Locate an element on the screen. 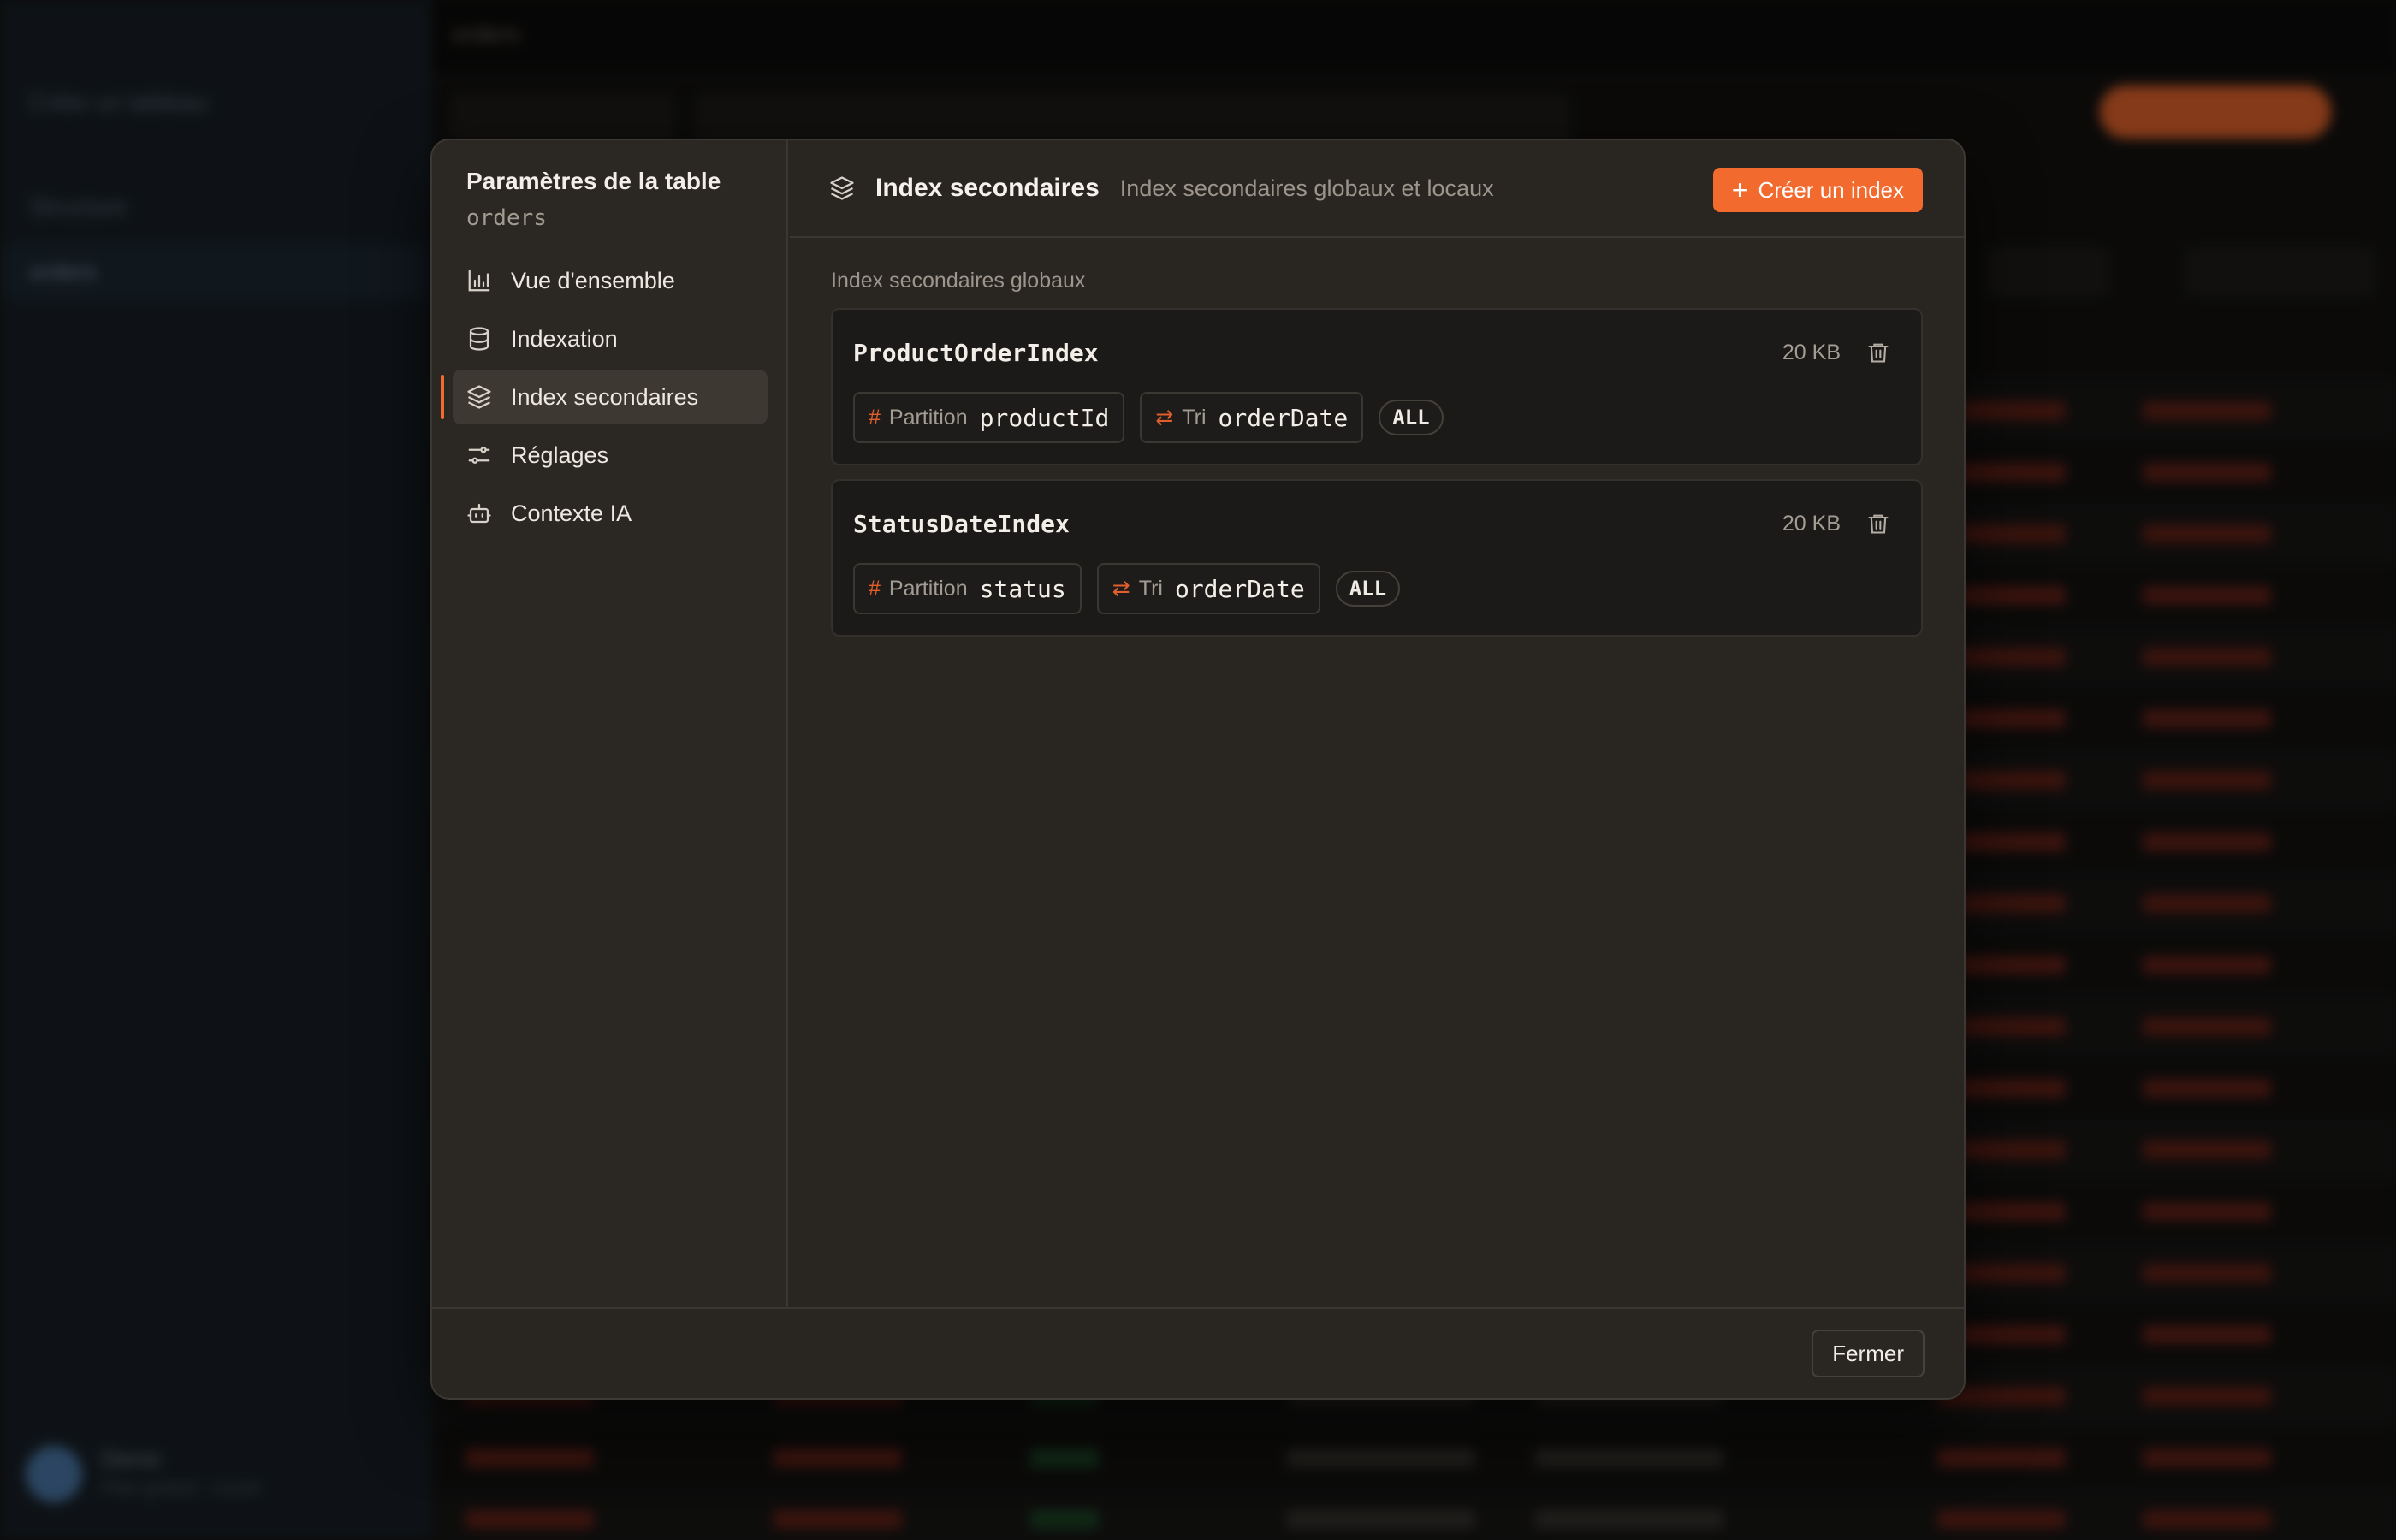 This screenshot has width=2396, height=1540. nav-item-label: Réglages is located at coordinates (560, 454).